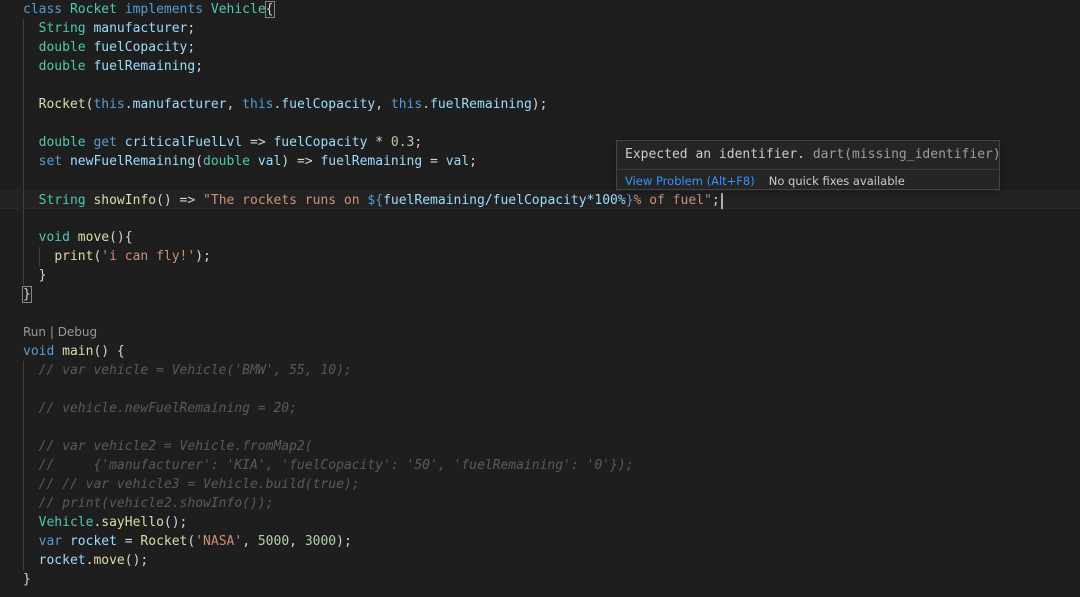 The image size is (1080, 597). Describe the element at coordinates (540, 446) in the screenshot. I see `code-line-24: // var vehicle2 = Vehicle.fromMap2(` at that location.